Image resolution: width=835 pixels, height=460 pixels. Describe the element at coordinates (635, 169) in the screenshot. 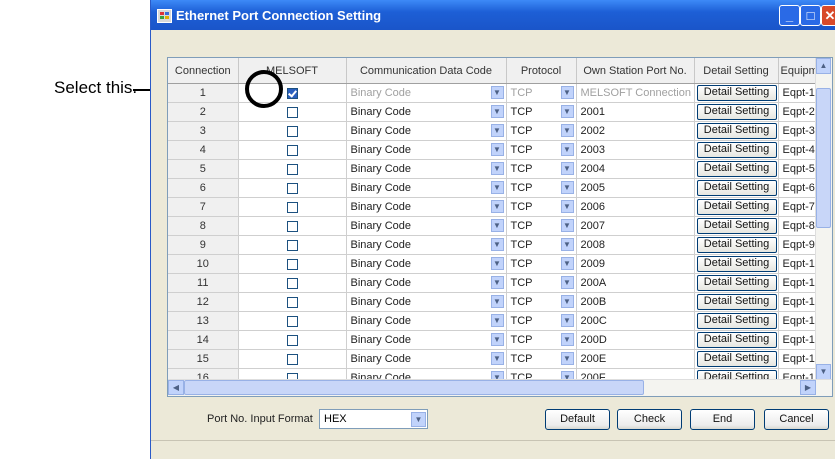

I see `port-number-cell: 2004` at that location.